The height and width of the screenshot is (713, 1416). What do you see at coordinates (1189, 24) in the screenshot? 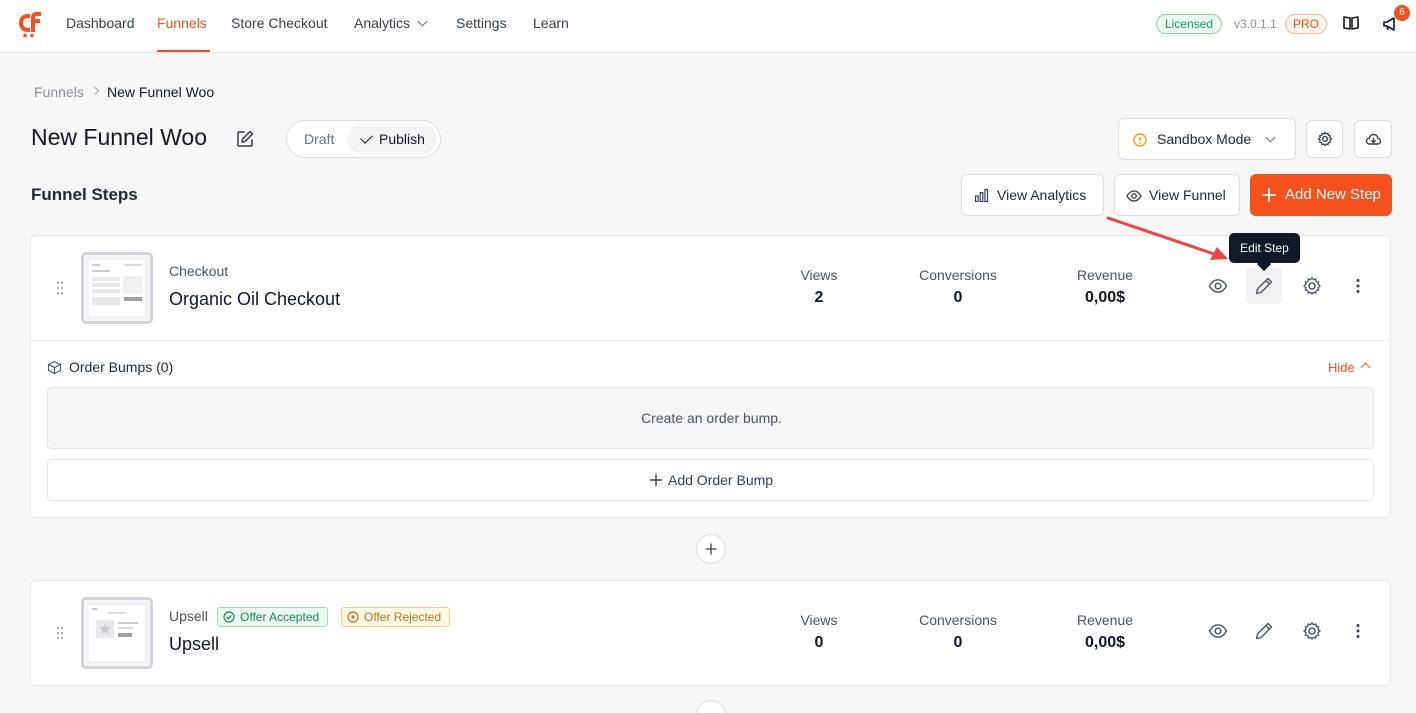
I see `license-badge: Licensed` at bounding box center [1189, 24].